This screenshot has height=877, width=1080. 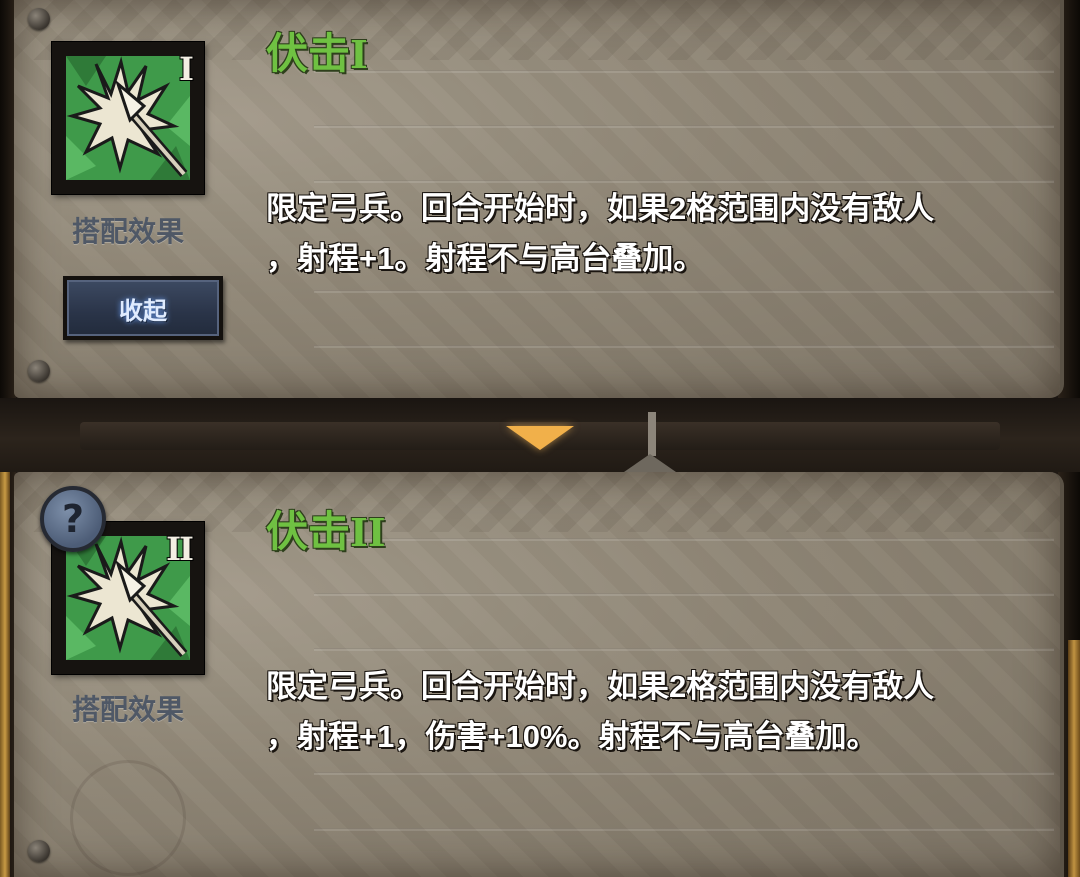 I want to click on skill-title-2: 伏击II, so click(x=326, y=528).